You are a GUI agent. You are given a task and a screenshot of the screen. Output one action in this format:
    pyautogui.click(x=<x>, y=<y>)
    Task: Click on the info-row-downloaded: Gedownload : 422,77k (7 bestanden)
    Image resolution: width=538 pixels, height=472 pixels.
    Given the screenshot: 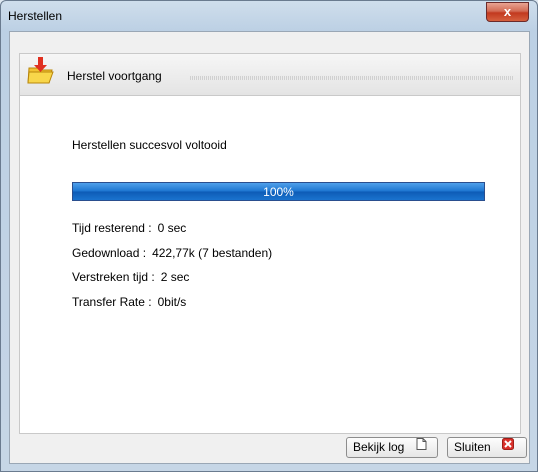 What is the action you would take?
    pyautogui.click(x=172, y=253)
    